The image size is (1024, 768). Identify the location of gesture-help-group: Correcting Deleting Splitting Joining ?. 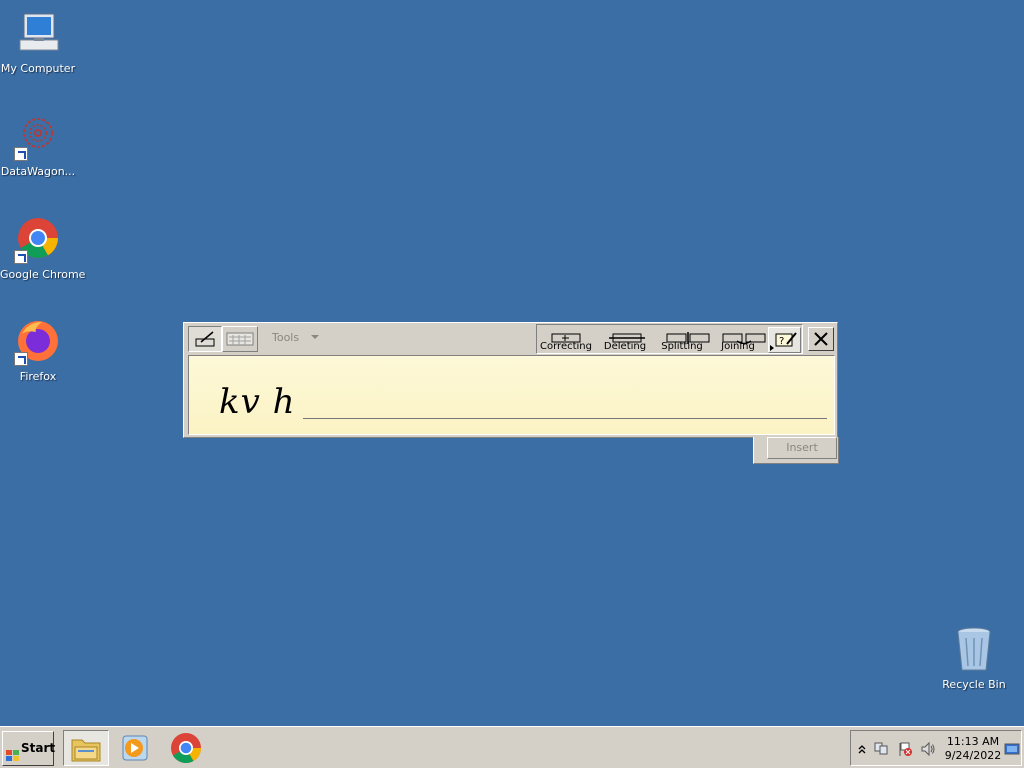
(669, 339).